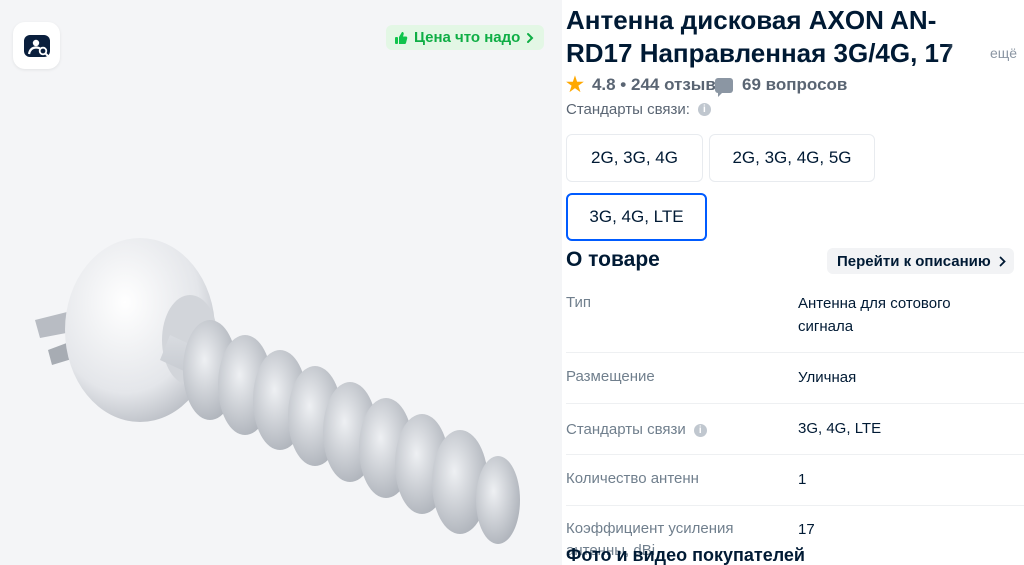 The image size is (1024, 565). Describe the element at coordinates (795, 429) in the screenshot. I see `spec-row: Стандарты связи i 3G, 4G, LTE` at that location.